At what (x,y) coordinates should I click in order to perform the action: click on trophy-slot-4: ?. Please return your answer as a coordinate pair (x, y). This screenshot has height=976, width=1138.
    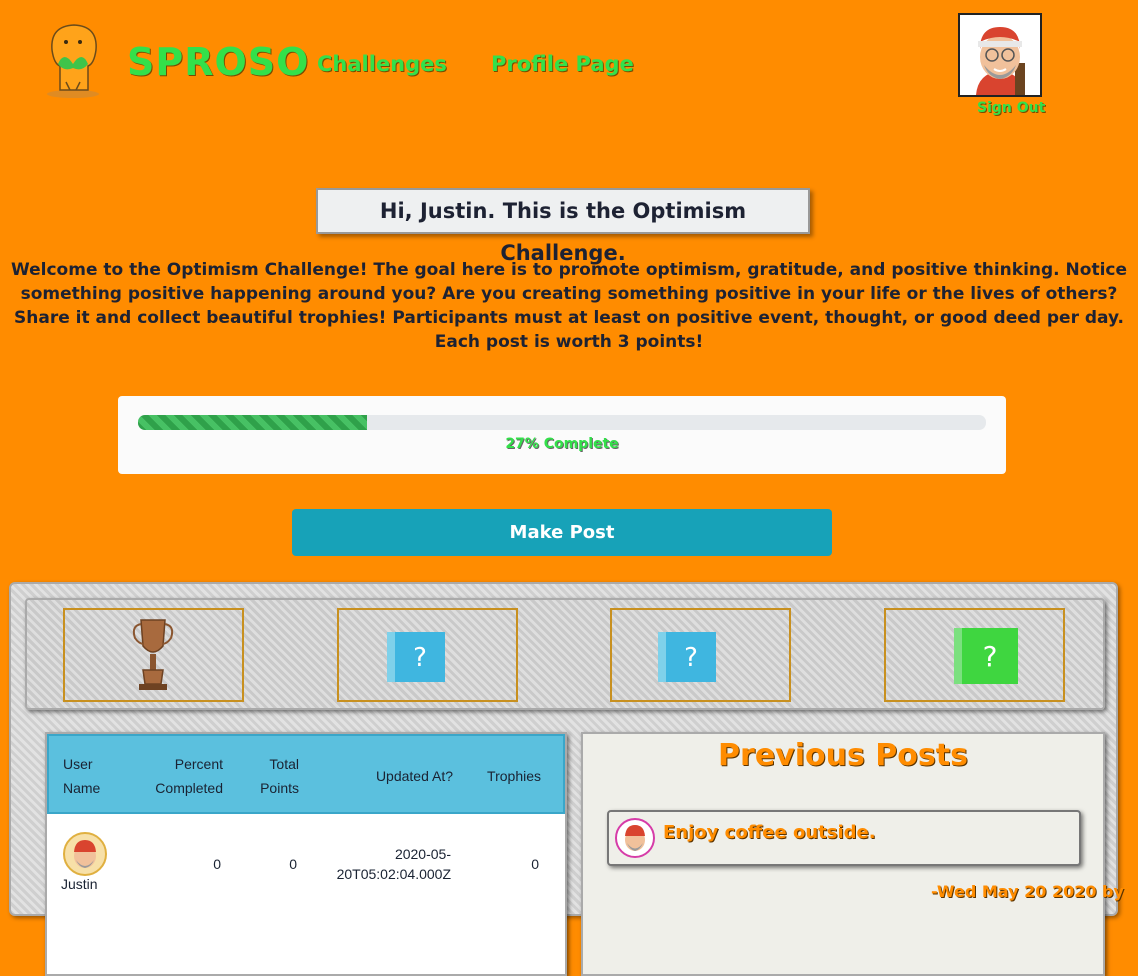
    Looking at the image, I should click on (974, 655).